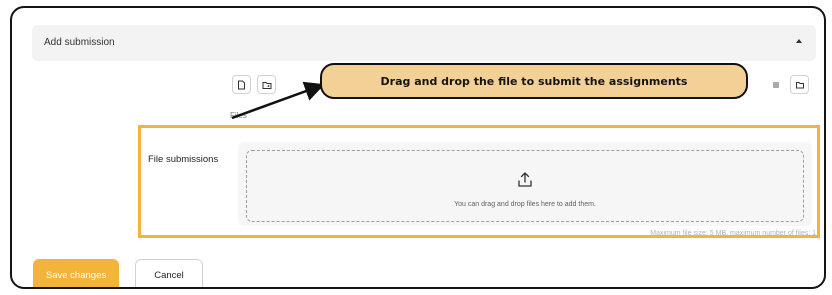  What do you see at coordinates (424, 43) in the screenshot?
I see `add-submission-section-header: Add submission` at bounding box center [424, 43].